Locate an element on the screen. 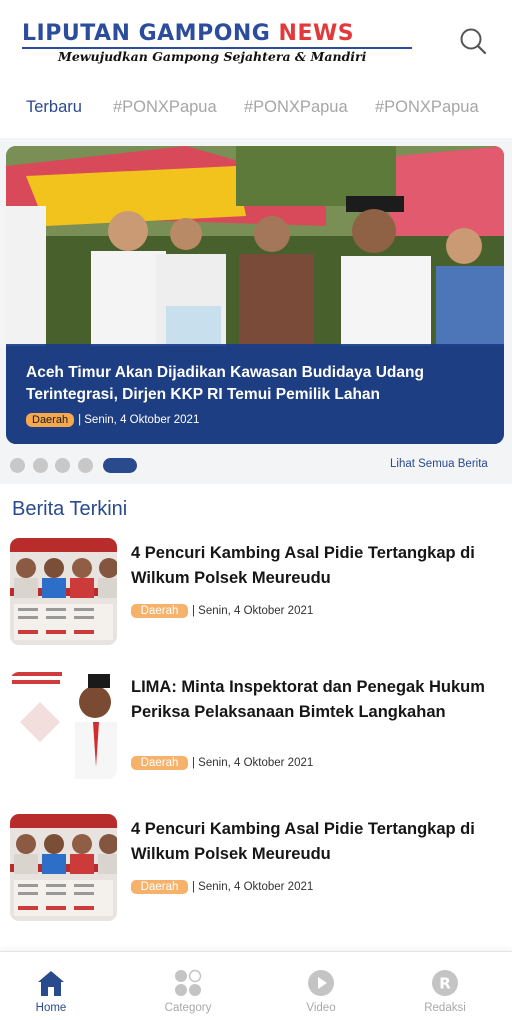 The width and height of the screenshot is (512, 1020). category-icon is located at coordinates (188, 982).